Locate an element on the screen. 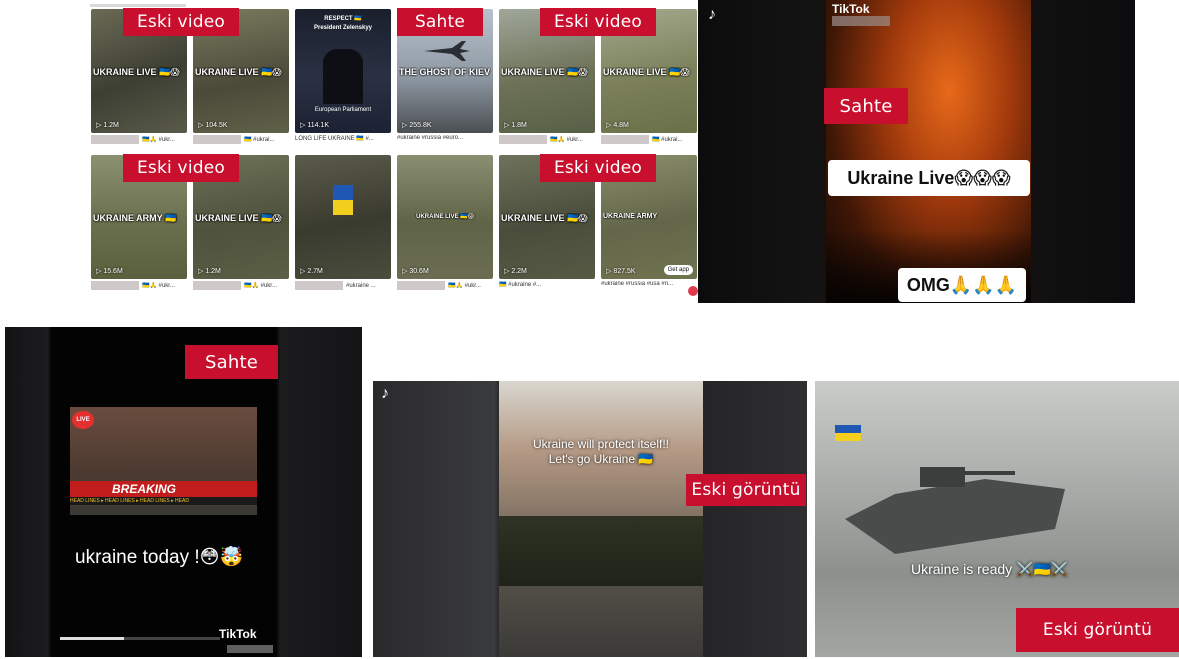  video-thumbnail: UKRAINE LIVE 🇺🇦😱 ▷ 30.6M is located at coordinates (445, 217).